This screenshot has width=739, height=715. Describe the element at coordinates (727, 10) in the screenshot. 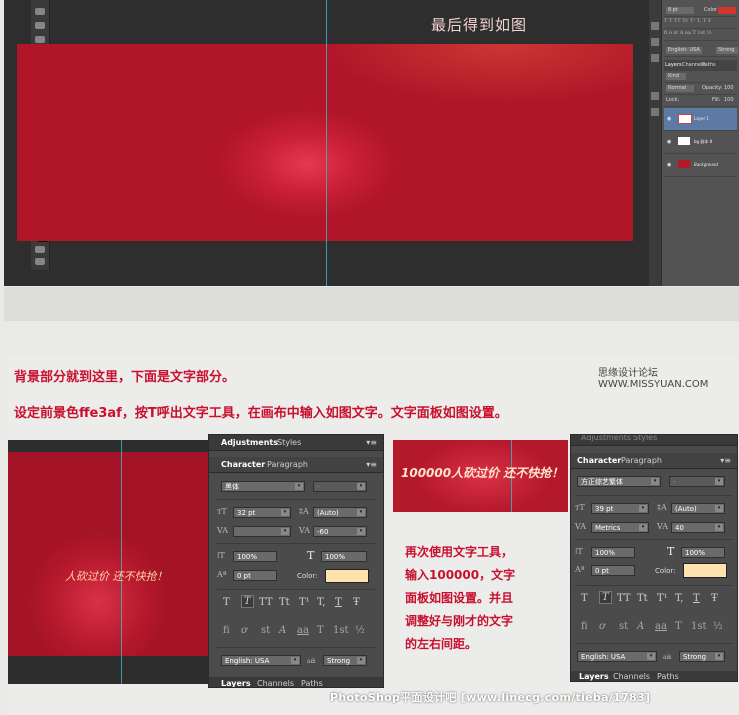

I see `color-swatch` at that location.